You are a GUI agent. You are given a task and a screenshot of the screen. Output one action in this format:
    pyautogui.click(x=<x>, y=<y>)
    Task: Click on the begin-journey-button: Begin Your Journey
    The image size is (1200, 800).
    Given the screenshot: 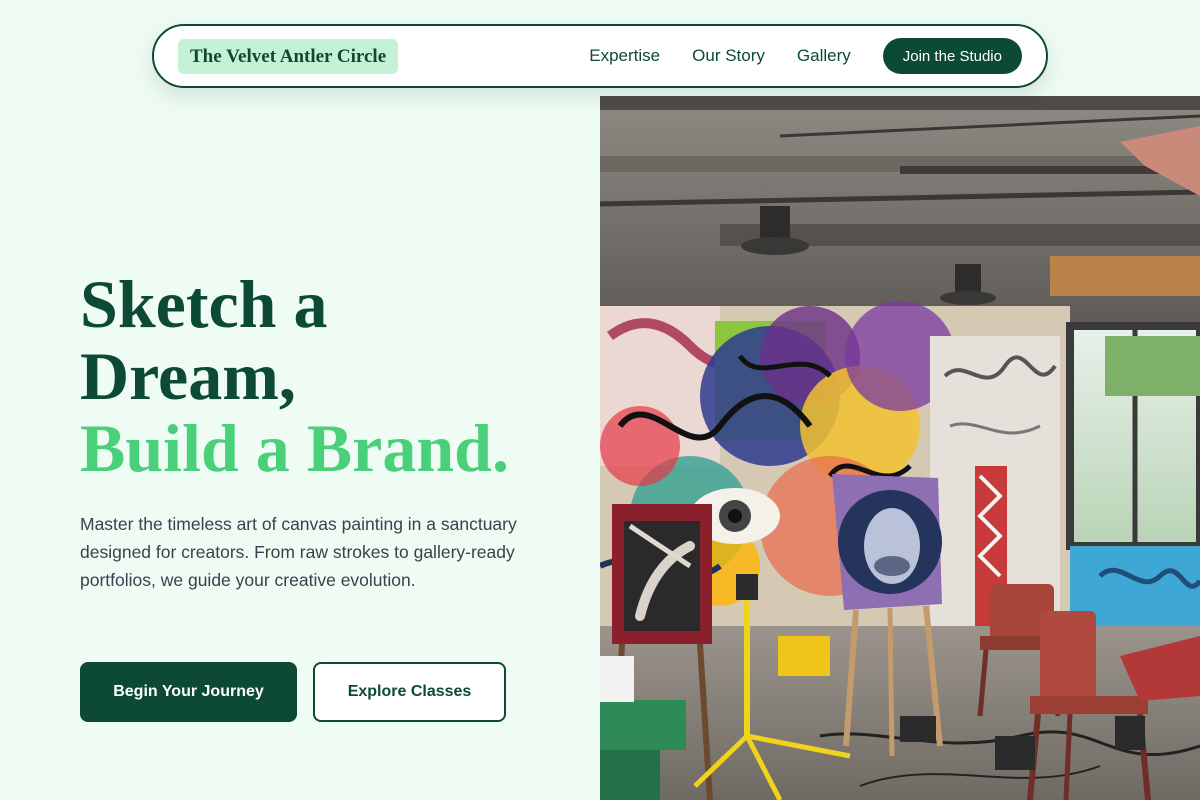 What is the action you would take?
    pyautogui.click(x=188, y=692)
    